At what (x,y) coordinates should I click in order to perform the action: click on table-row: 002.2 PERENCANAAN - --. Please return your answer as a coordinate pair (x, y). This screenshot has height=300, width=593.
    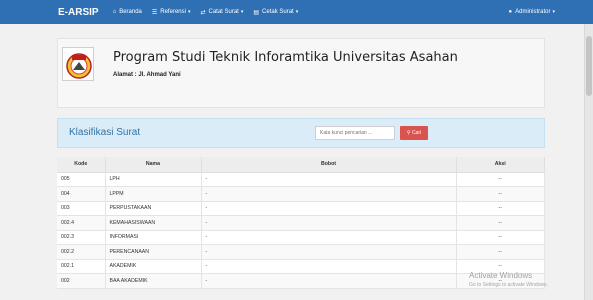
    Looking at the image, I should click on (301, 252).